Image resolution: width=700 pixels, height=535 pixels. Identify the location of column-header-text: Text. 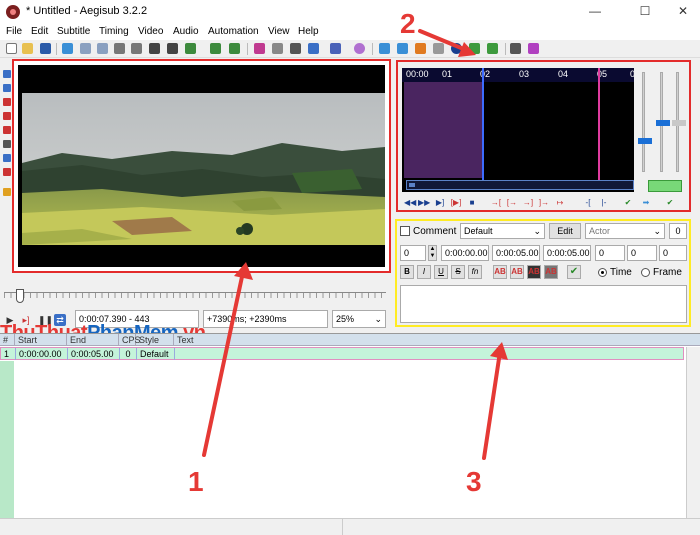
(429, 340).